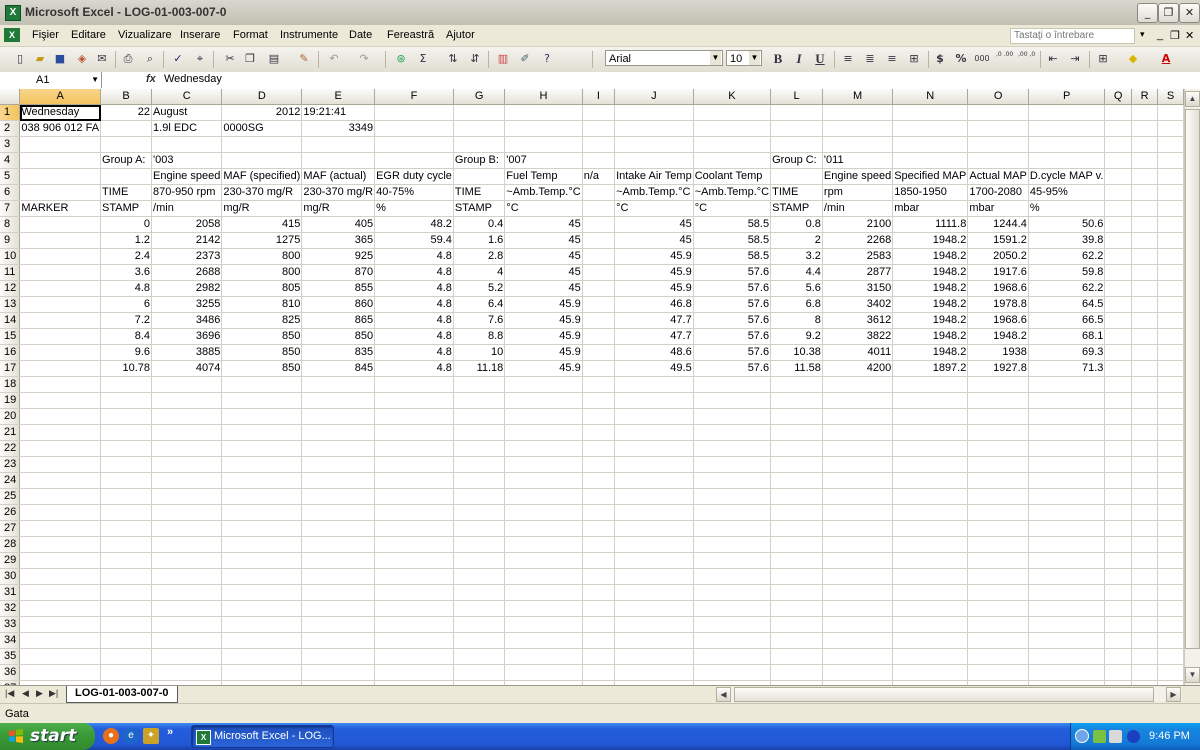  Describe the element at coordinates (10, 160) in the screenshot. I see `row-header: 4` at that location.